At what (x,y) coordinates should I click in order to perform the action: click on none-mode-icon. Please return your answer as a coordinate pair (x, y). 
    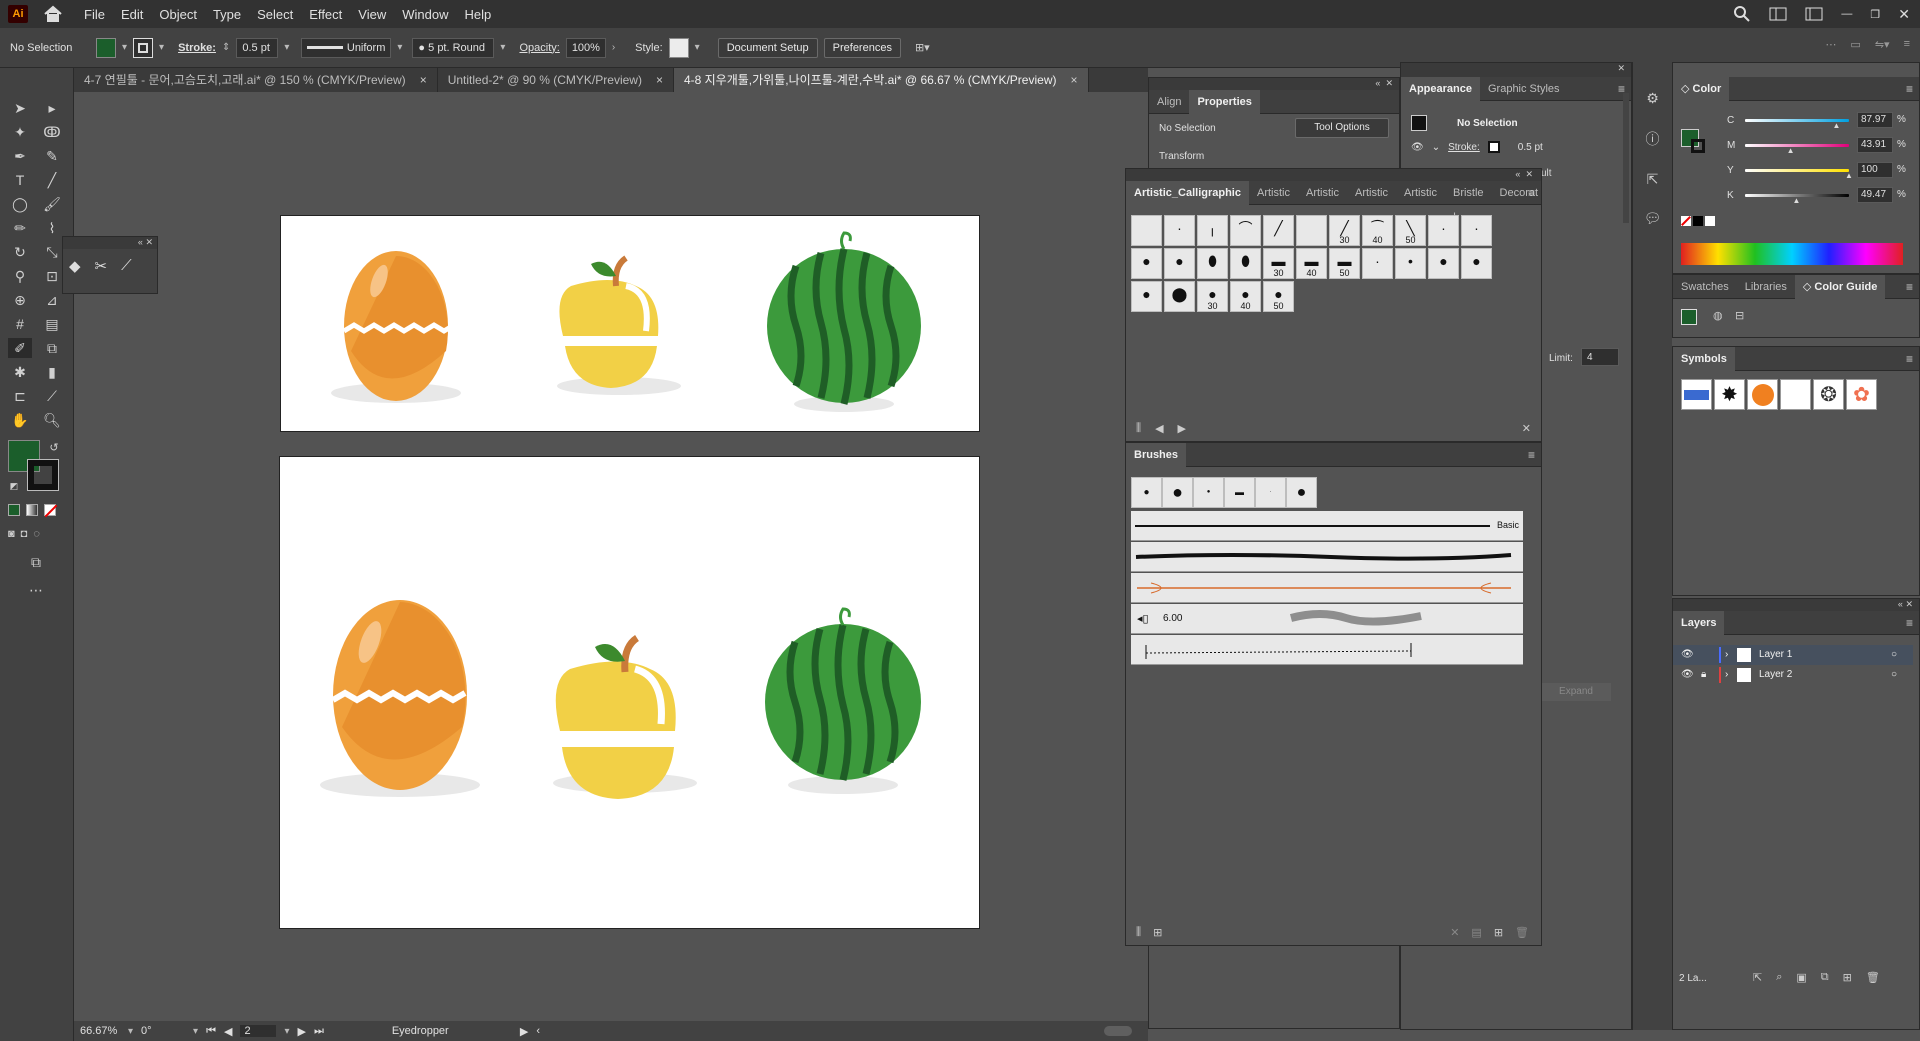
    Looking at the image, I should click on (51, 511).